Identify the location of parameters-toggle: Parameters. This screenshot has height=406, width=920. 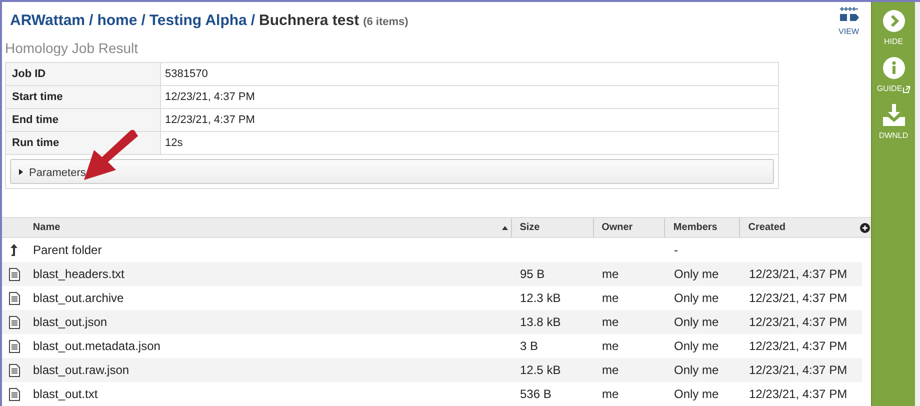
(392, 171).